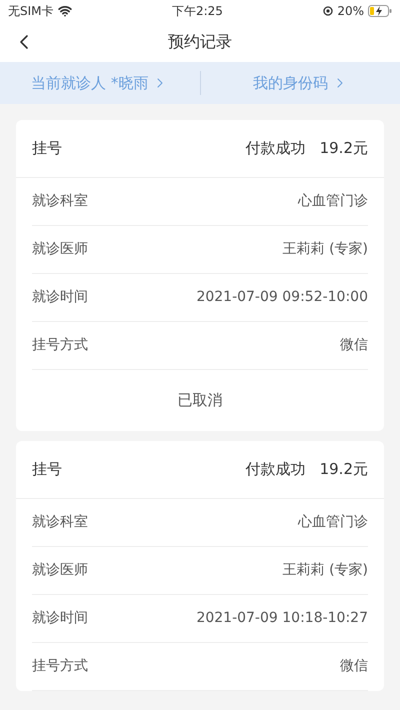 This screenshot has width=400, height=710. Describe the element at coordinates (197, 11) in the screenshot. I see `clock-text: 下午2:25` at that location.